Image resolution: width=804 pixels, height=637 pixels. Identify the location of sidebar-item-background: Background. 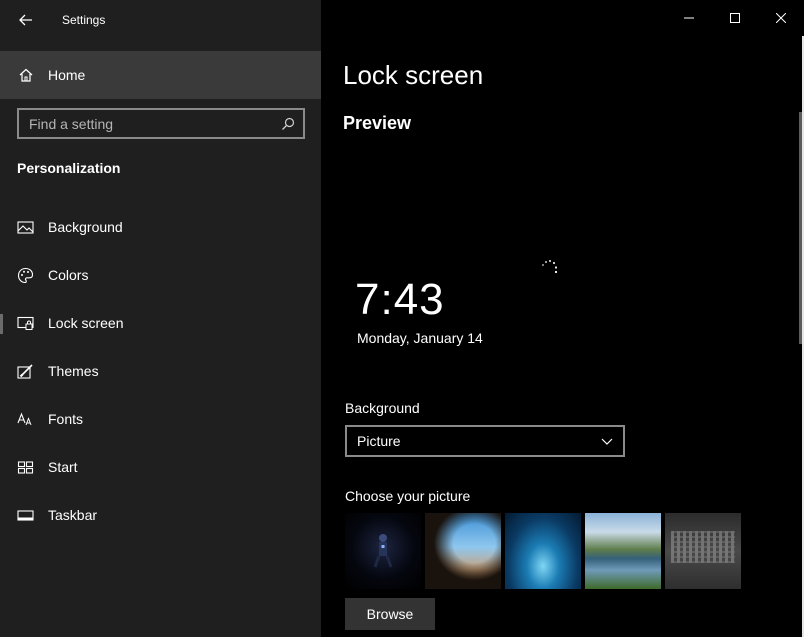
(160, 228).